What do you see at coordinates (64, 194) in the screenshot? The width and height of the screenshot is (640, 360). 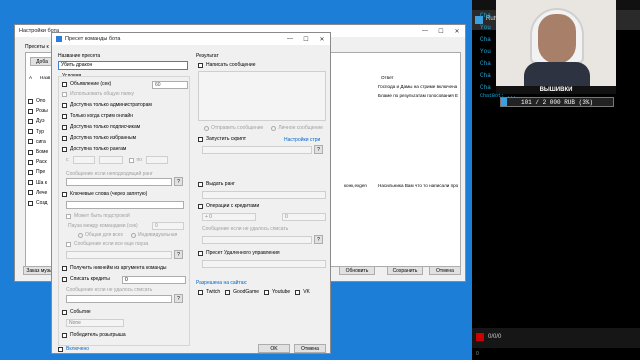 I see `keywords-checkbox` at bounding box center [64, 194].